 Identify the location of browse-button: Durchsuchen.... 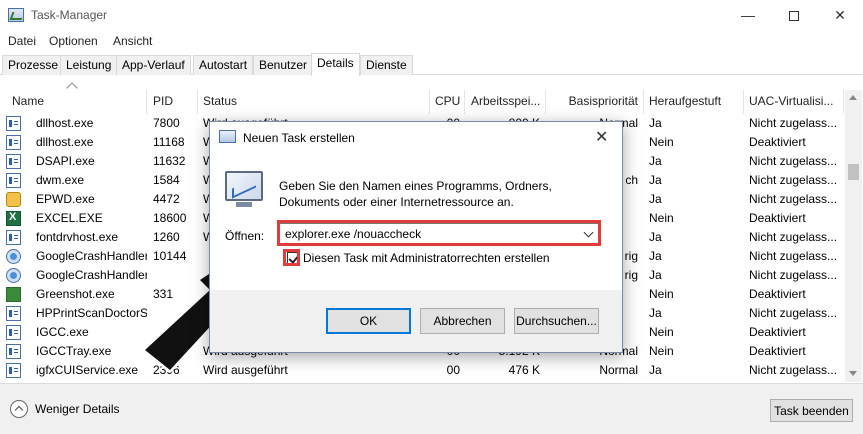
(556, 321).